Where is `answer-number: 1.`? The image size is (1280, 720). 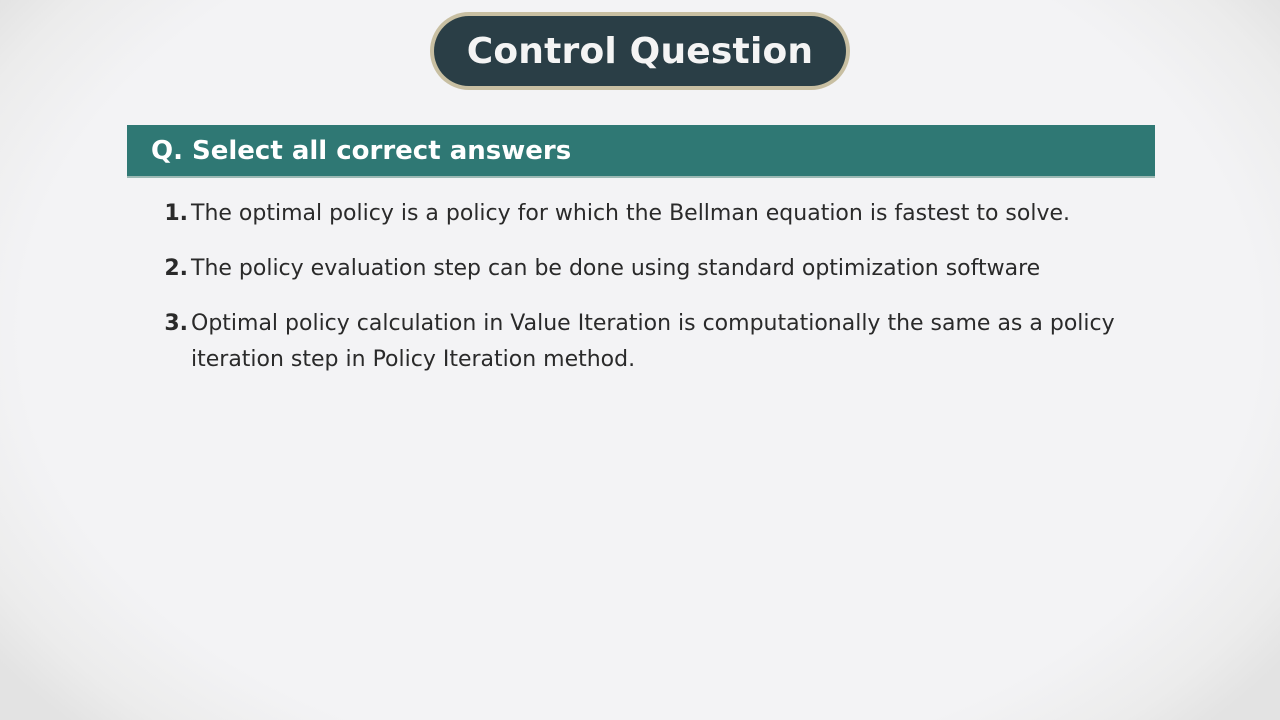
answer-number: 1. is located at coordinates (176, 213).